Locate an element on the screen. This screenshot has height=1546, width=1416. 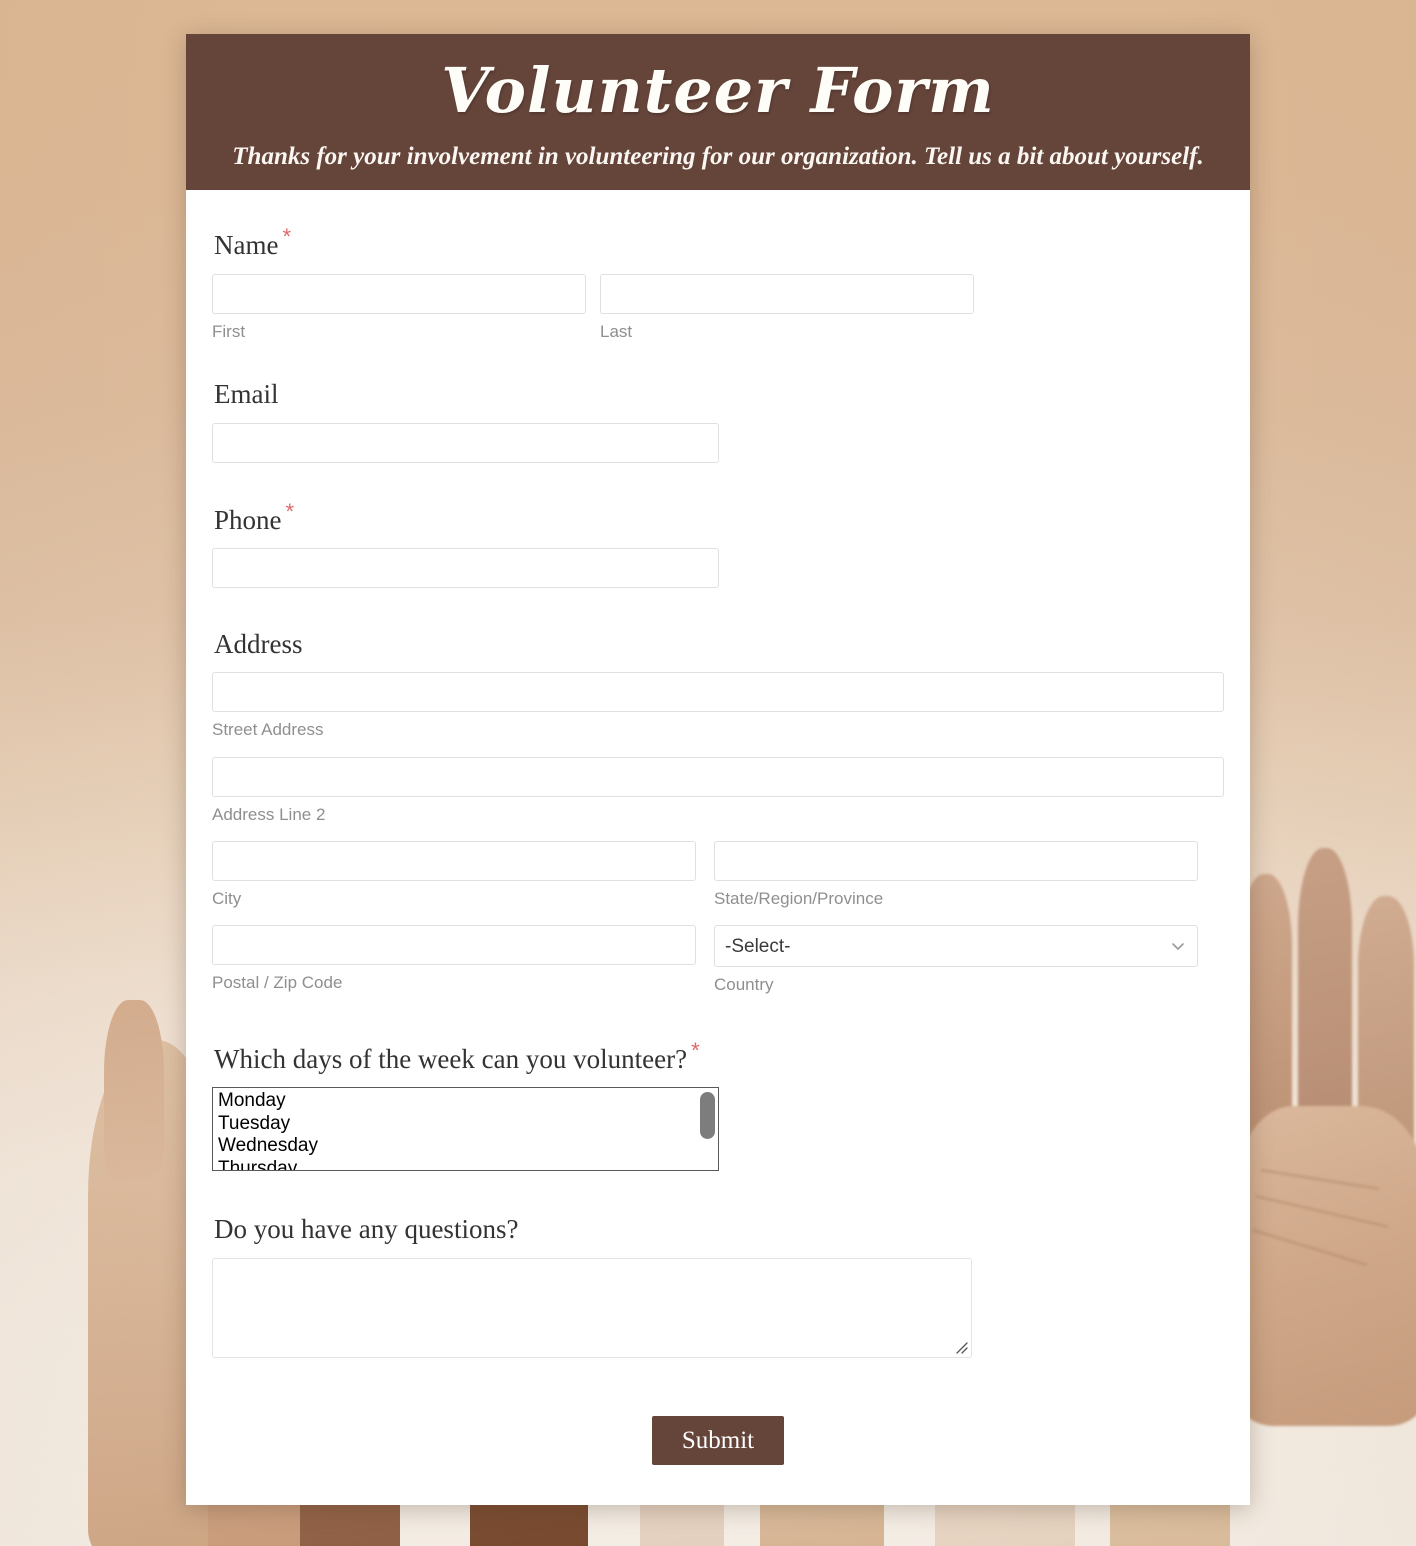
label-phone: Phone * is located at coordinates (719, 517).